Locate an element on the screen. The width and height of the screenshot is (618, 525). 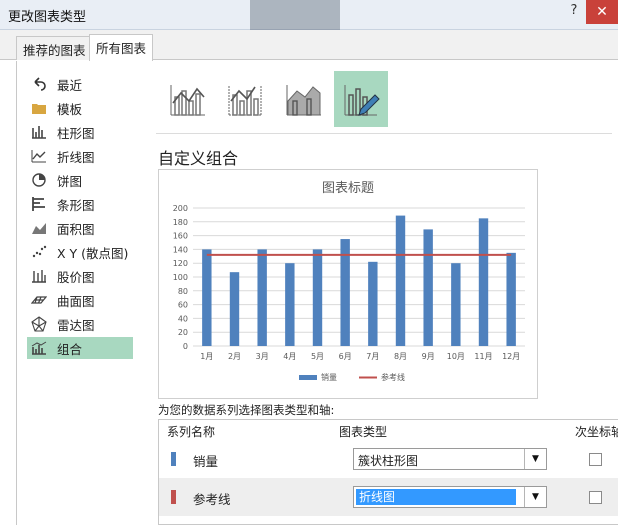
chart-type-value: 折线图 is located at coordinates (436, 497).